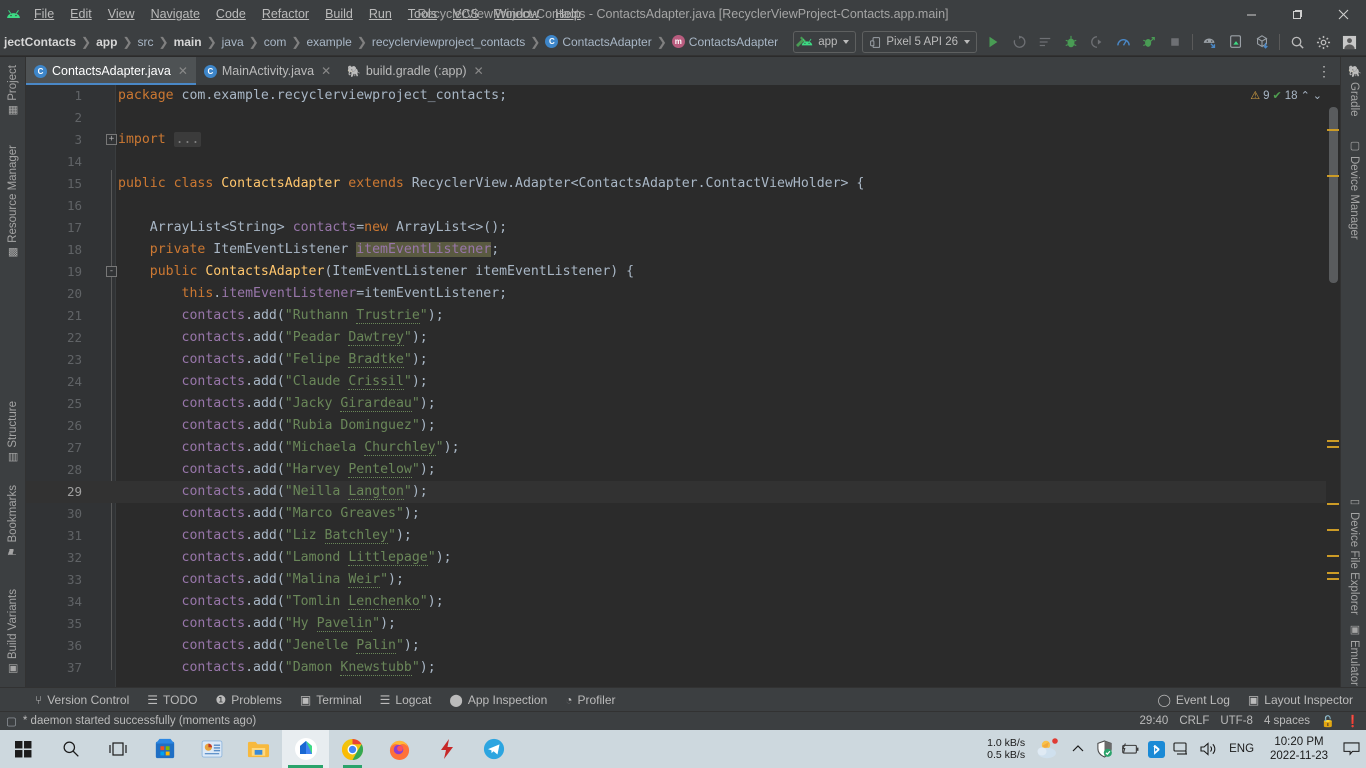 This screenshot has width=1366, height=768. I want to click on search-icon, so click(1297, 42).